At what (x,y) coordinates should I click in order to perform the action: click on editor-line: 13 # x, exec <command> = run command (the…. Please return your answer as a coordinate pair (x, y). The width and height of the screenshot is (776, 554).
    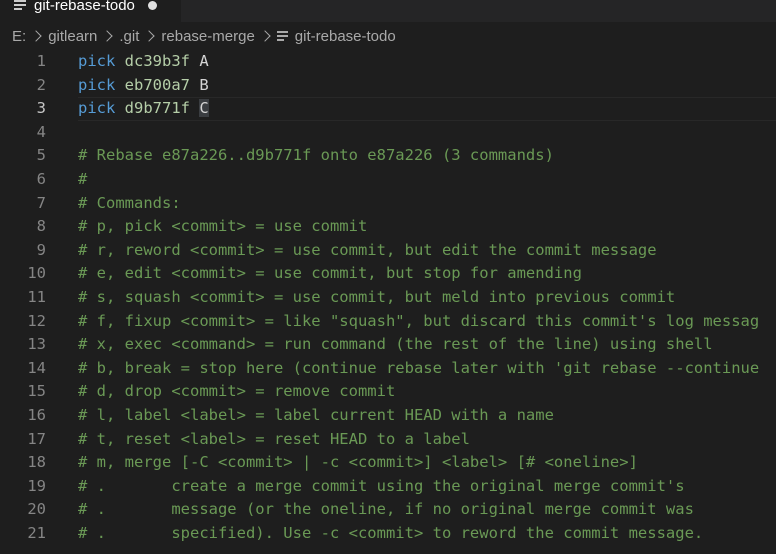
    Looking at the image, I should click on (388, 345).